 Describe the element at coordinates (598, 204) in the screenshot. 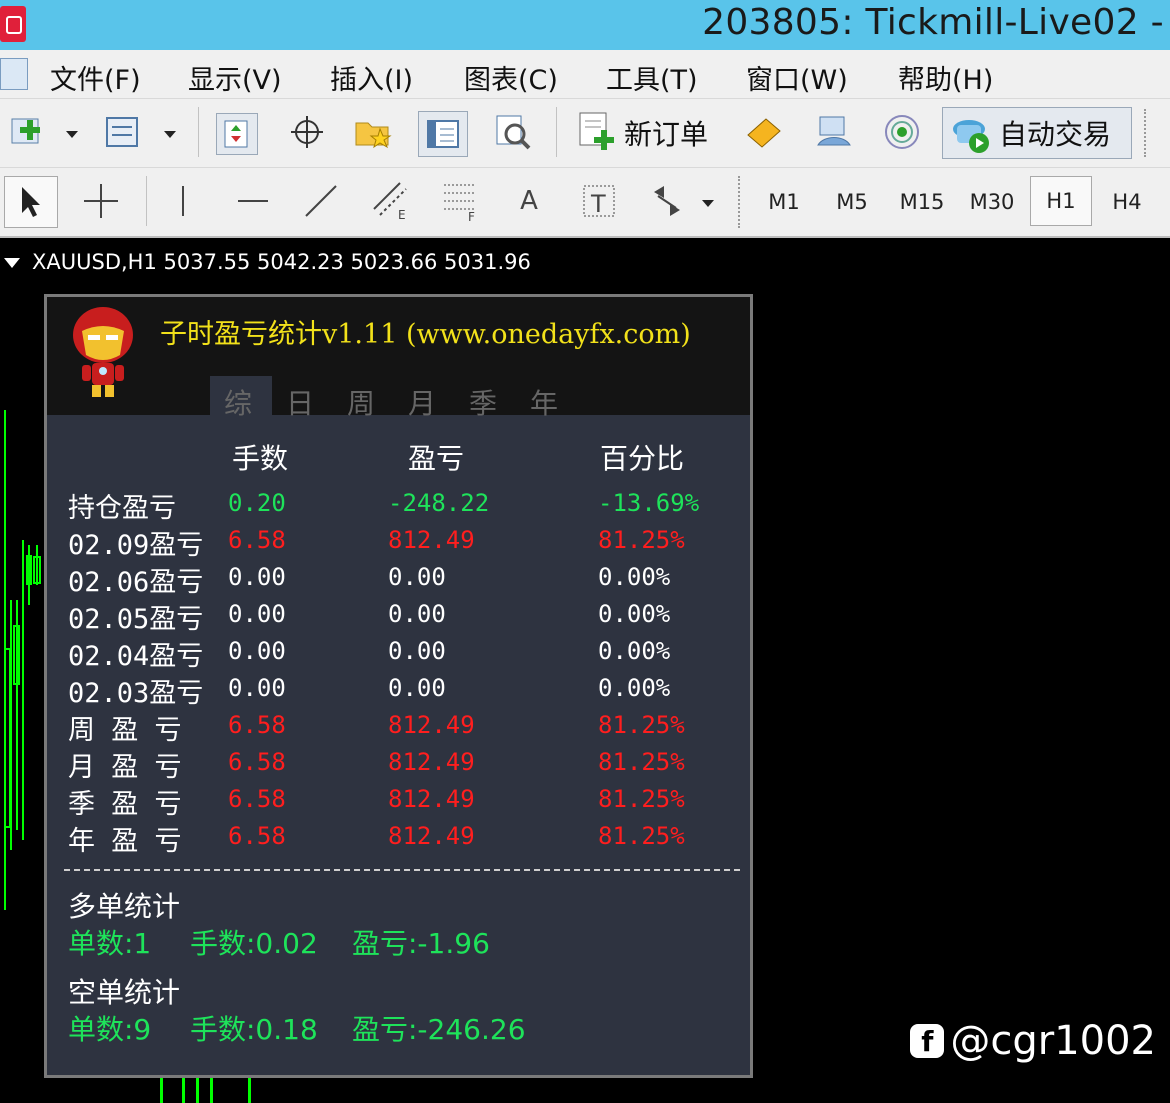

I see `svg-text: T` at that location.